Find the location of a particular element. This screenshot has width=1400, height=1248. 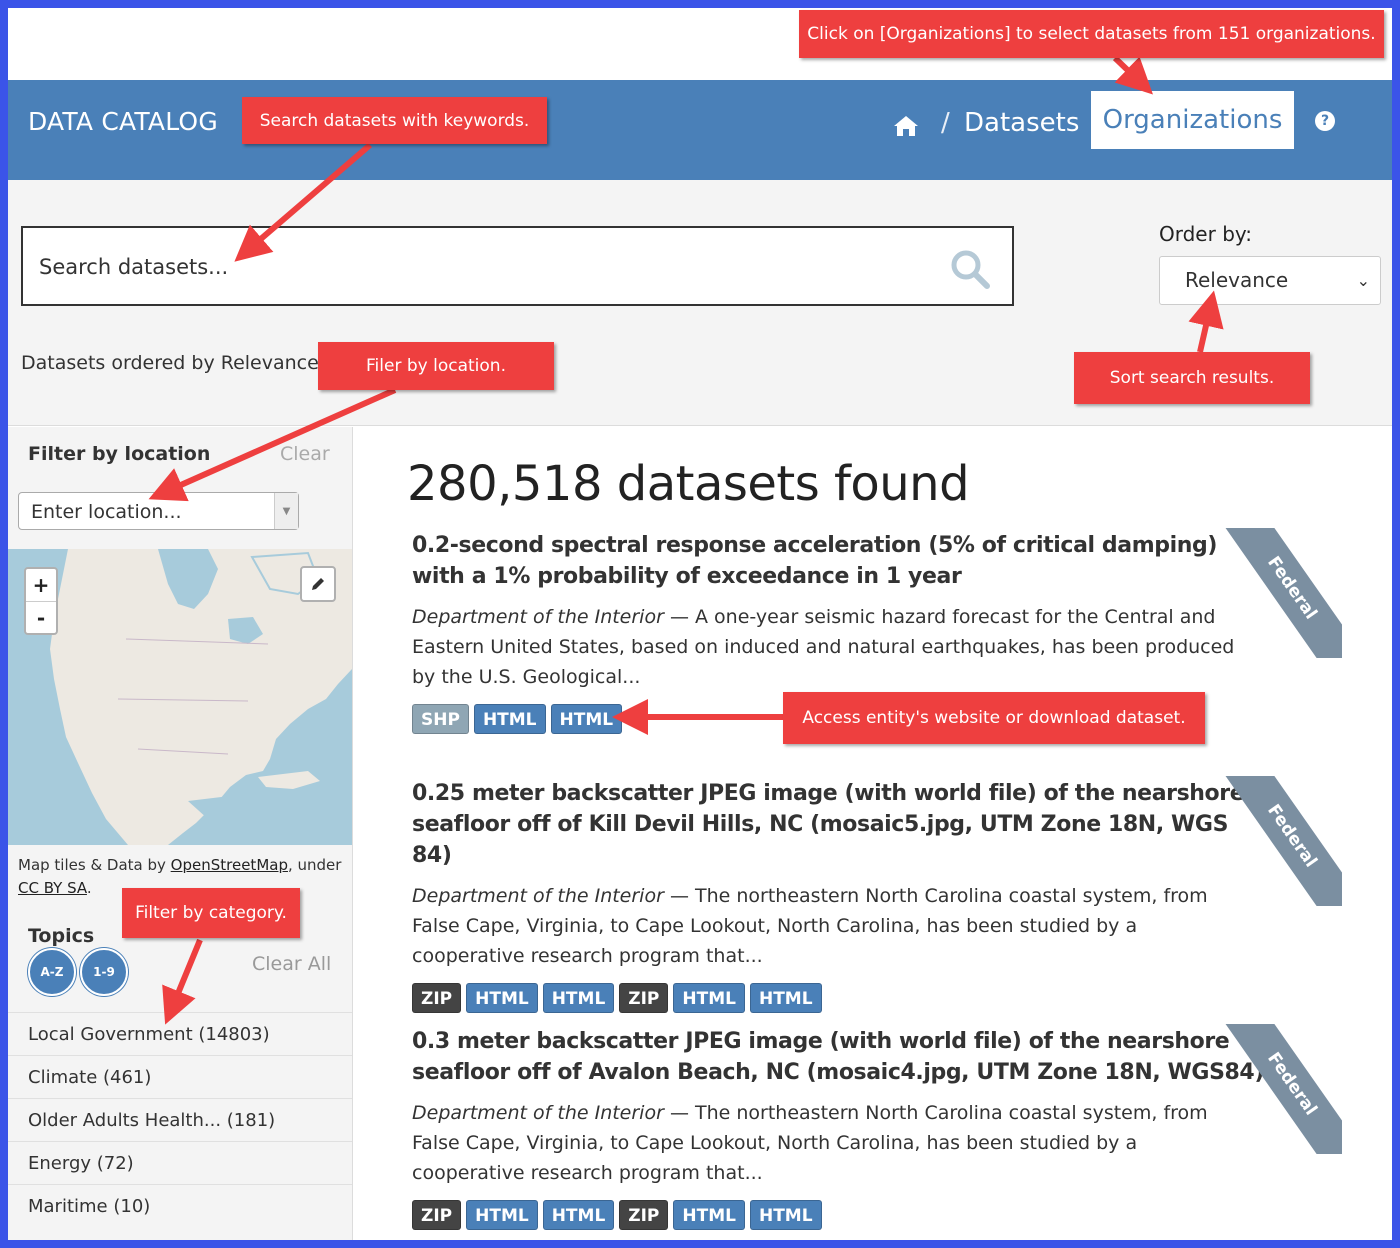

callout-category: Filter by category. is located at coordinates (211, 913).